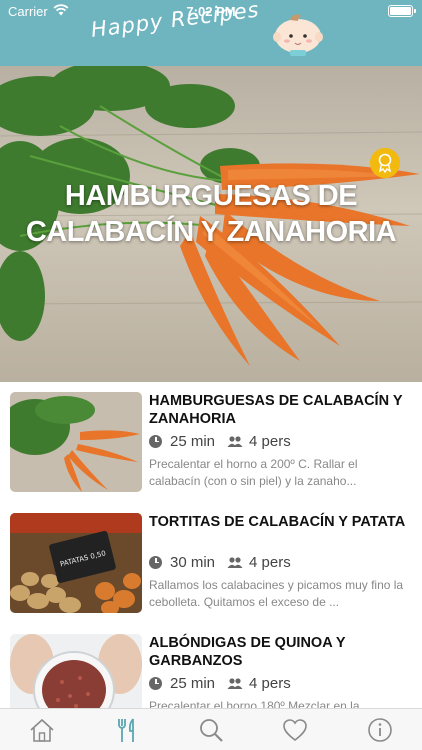 Image resolution: width=422 pixels, height=750 pixels. What do you see at coordinates (298, 35) in the screenshot?
I see `baby-face-icon` at bounding box center [298, 35].